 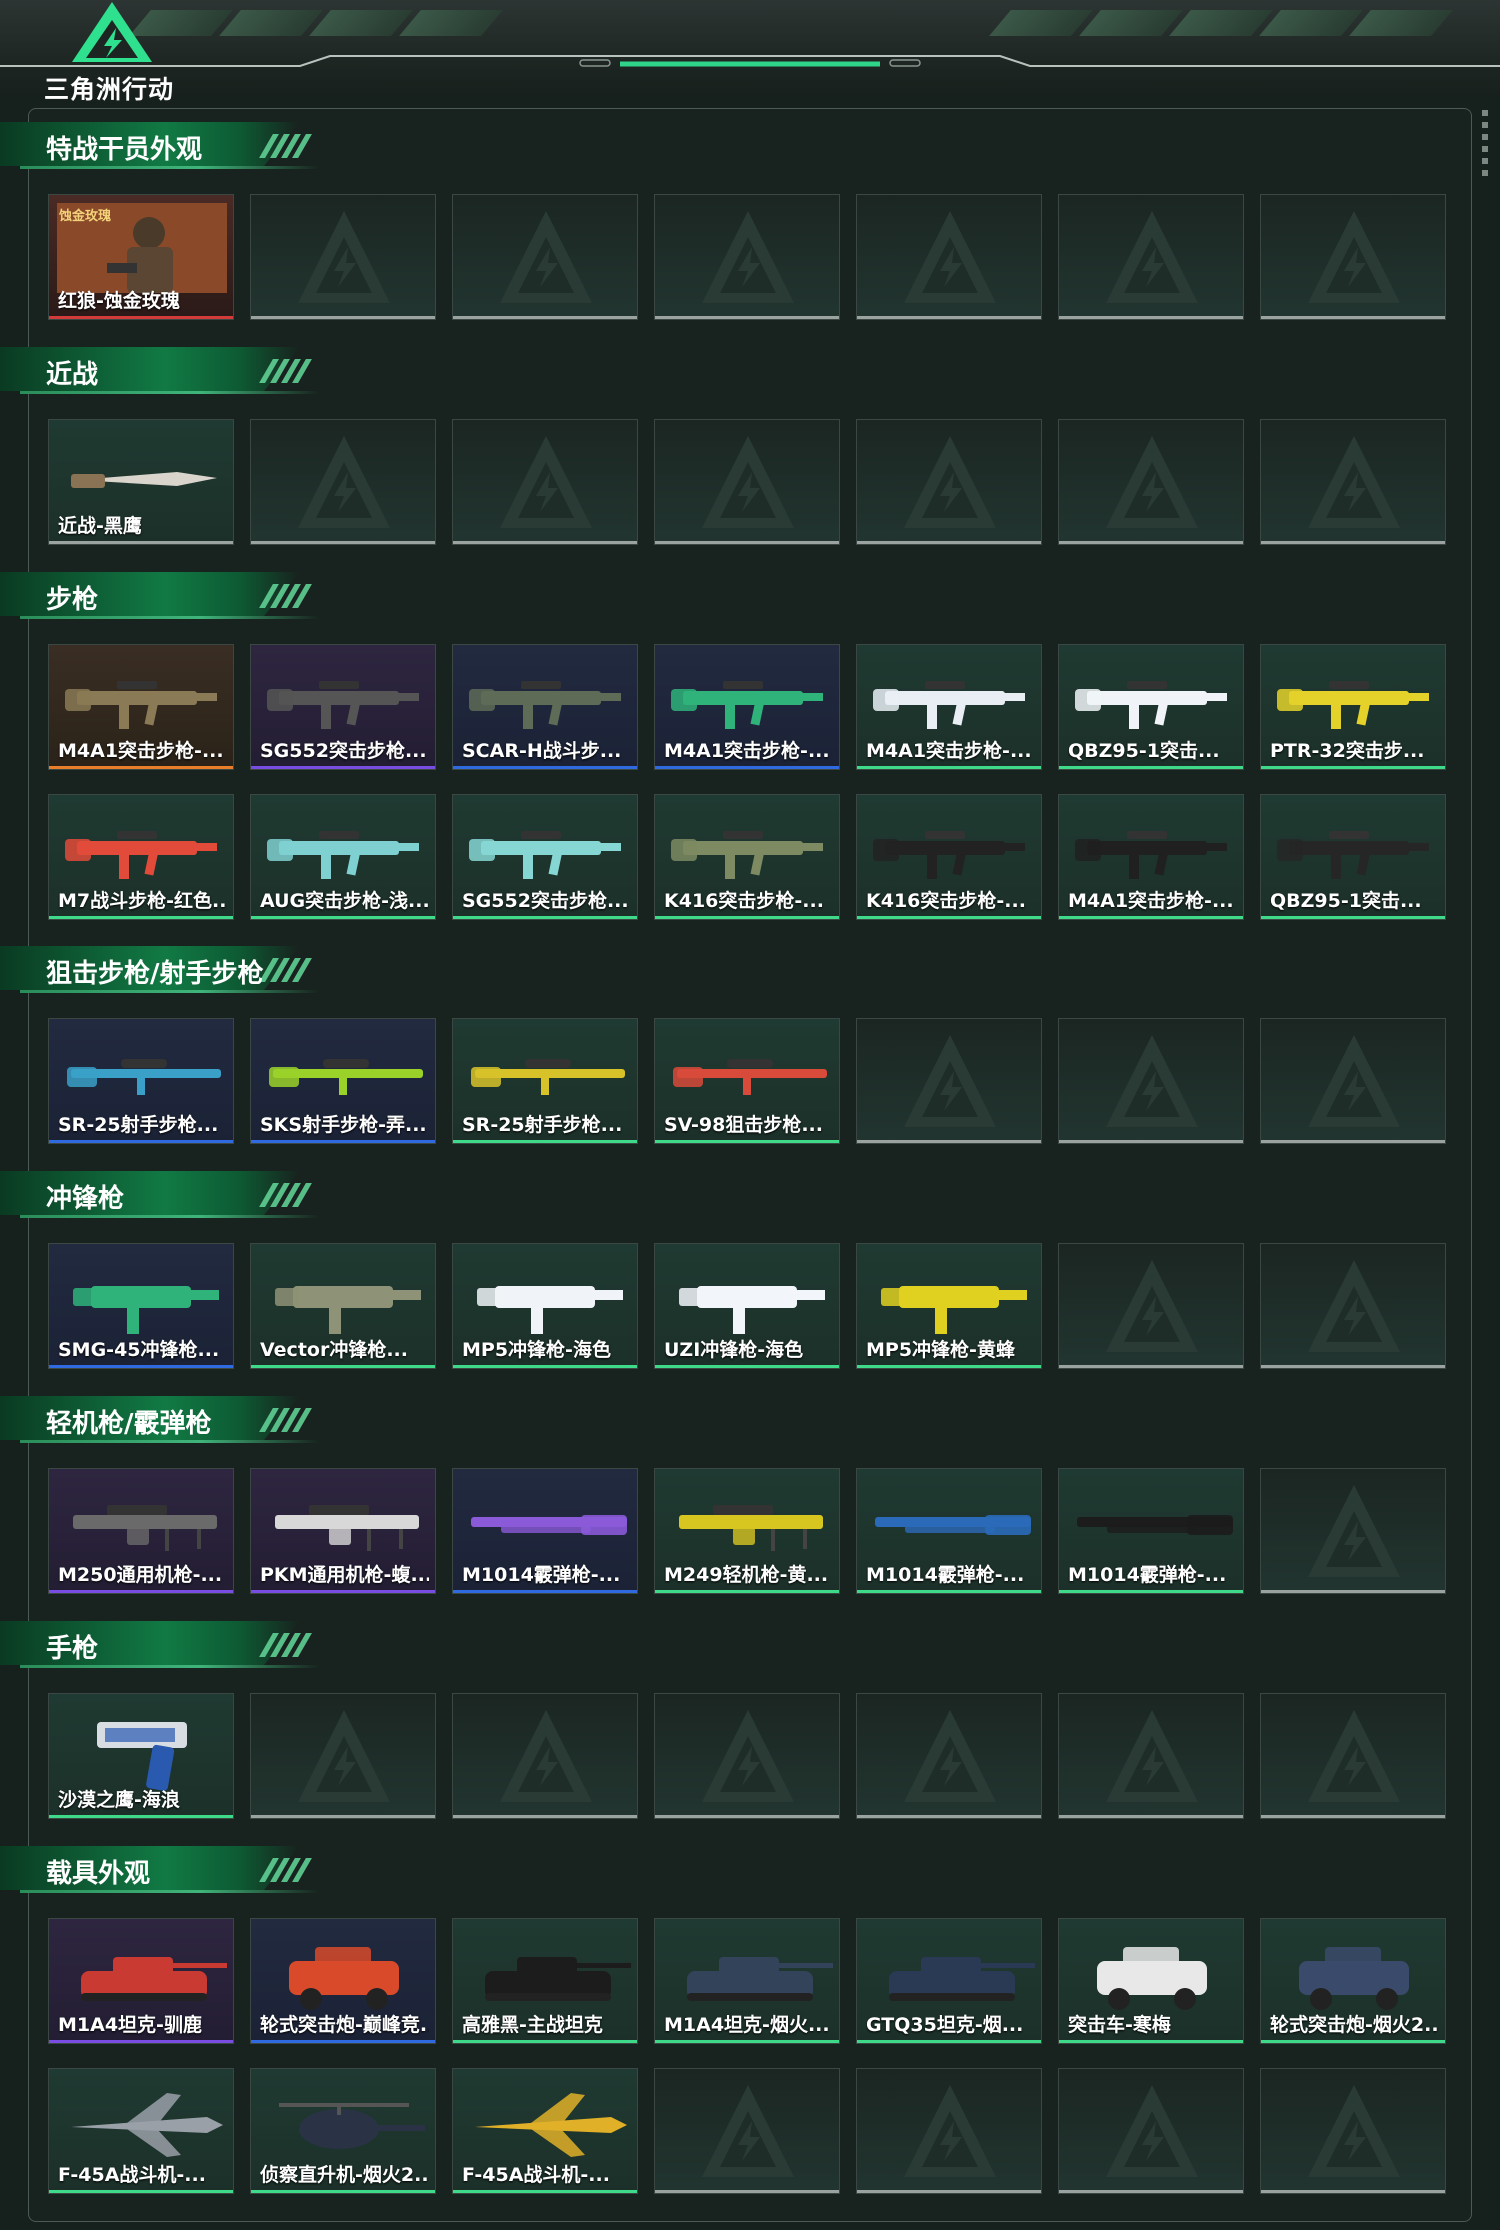 I want to click on item-card: MP5冲锋枪-海色, so click(x=545, y=1306).